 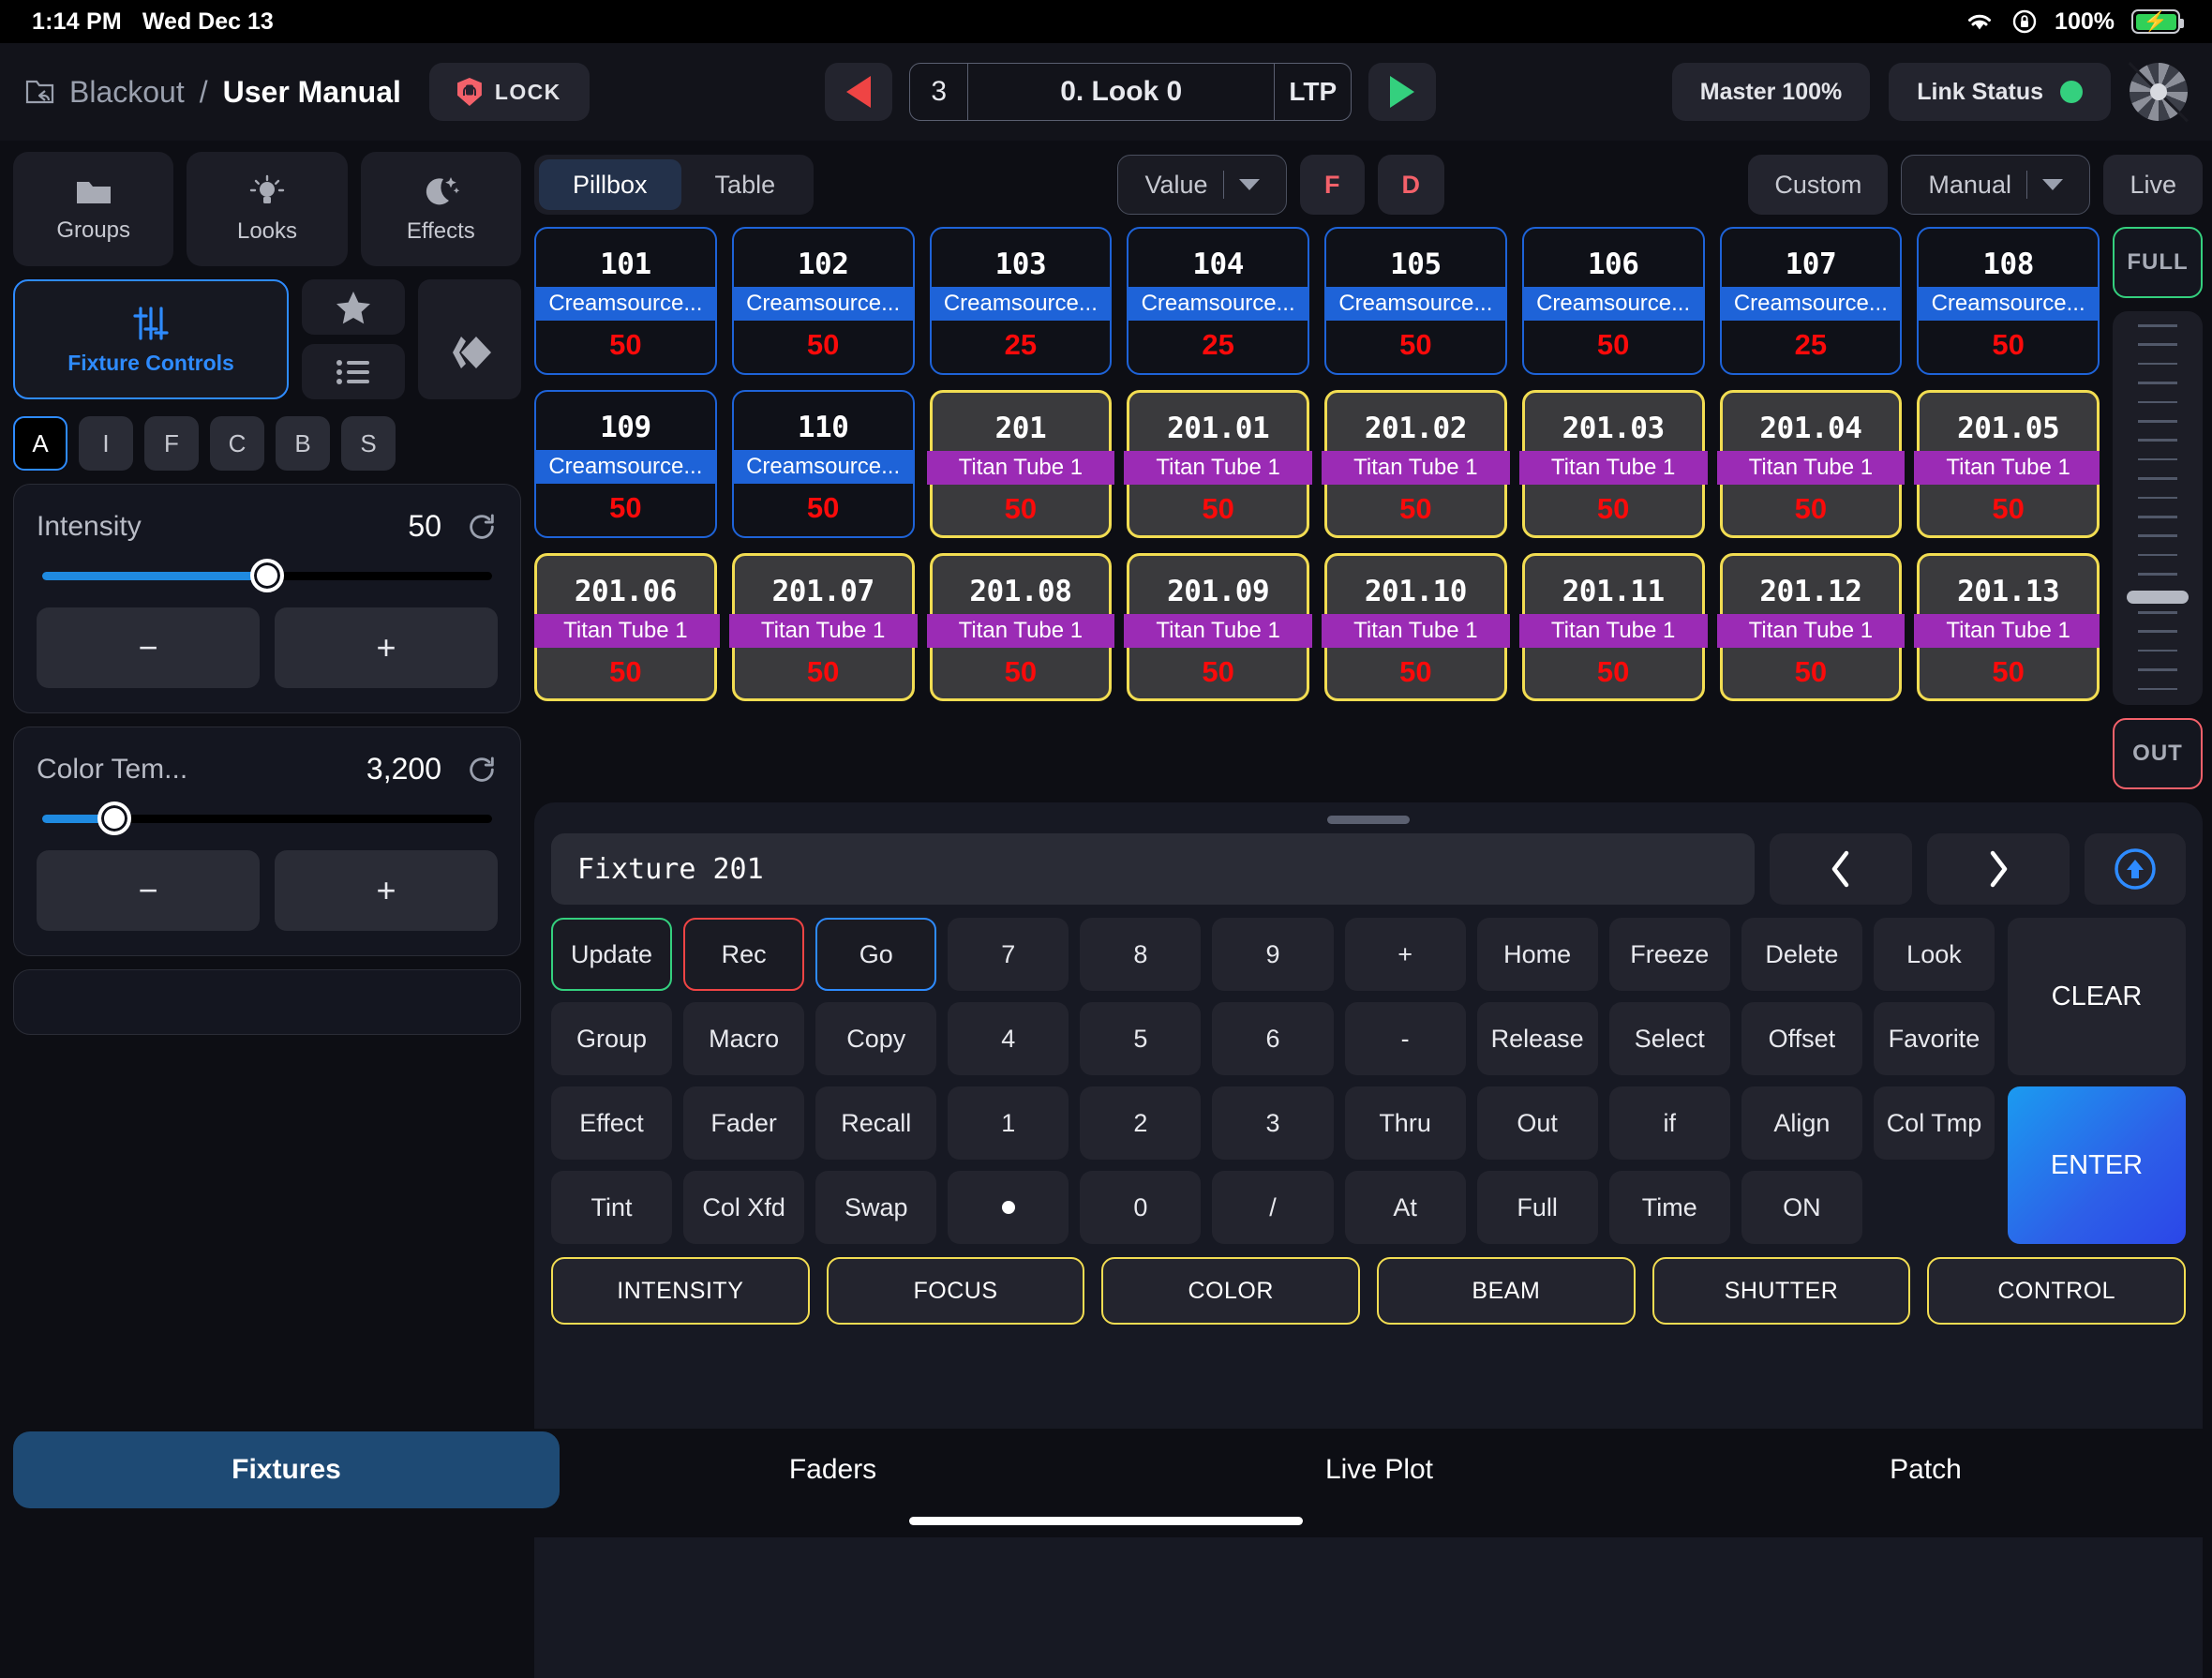 I want to click on fixture-cell: 106 Creamsource... 50, so click(x=1613, y=301).